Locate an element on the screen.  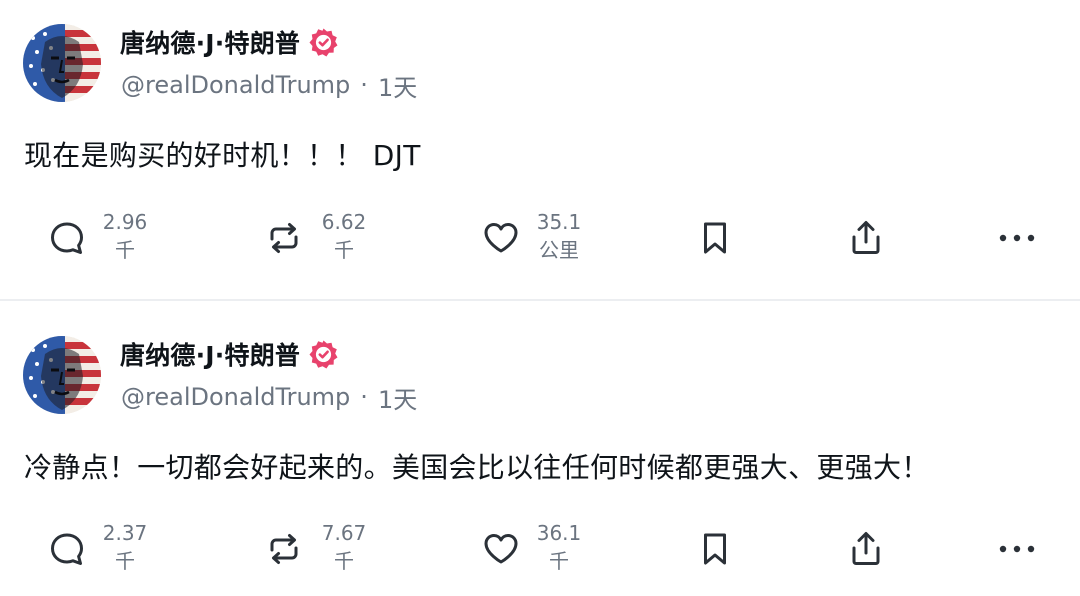
like-count-unit: 公里 is located at coordinates (559, 250).